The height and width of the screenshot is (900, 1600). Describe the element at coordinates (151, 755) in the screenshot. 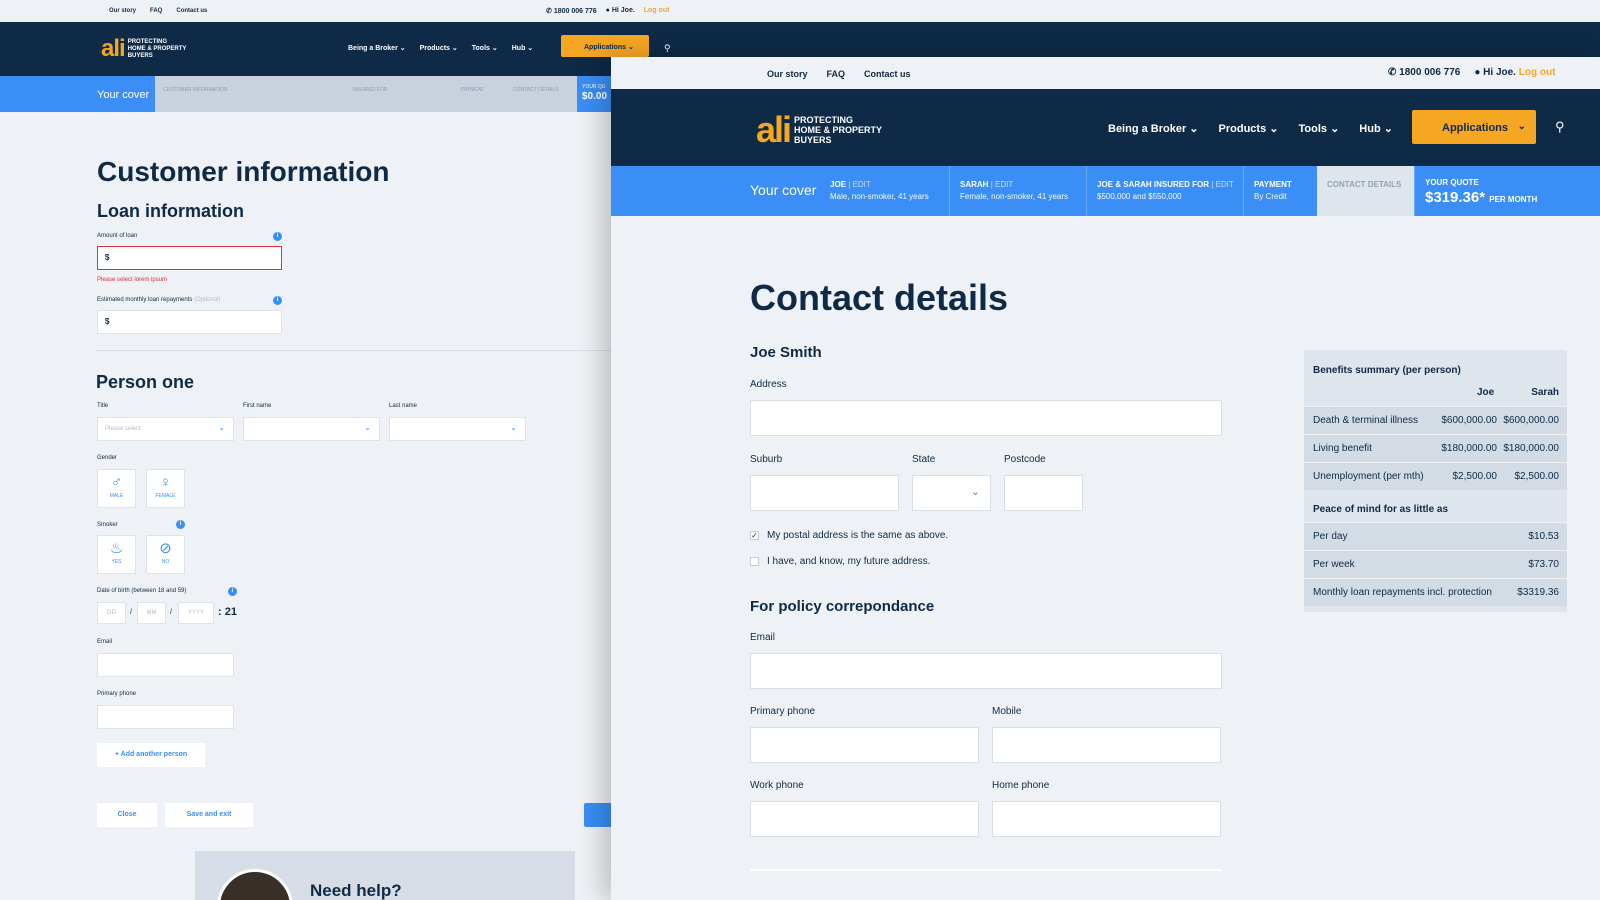

I see `add-person-button: + Add another person` at that location.